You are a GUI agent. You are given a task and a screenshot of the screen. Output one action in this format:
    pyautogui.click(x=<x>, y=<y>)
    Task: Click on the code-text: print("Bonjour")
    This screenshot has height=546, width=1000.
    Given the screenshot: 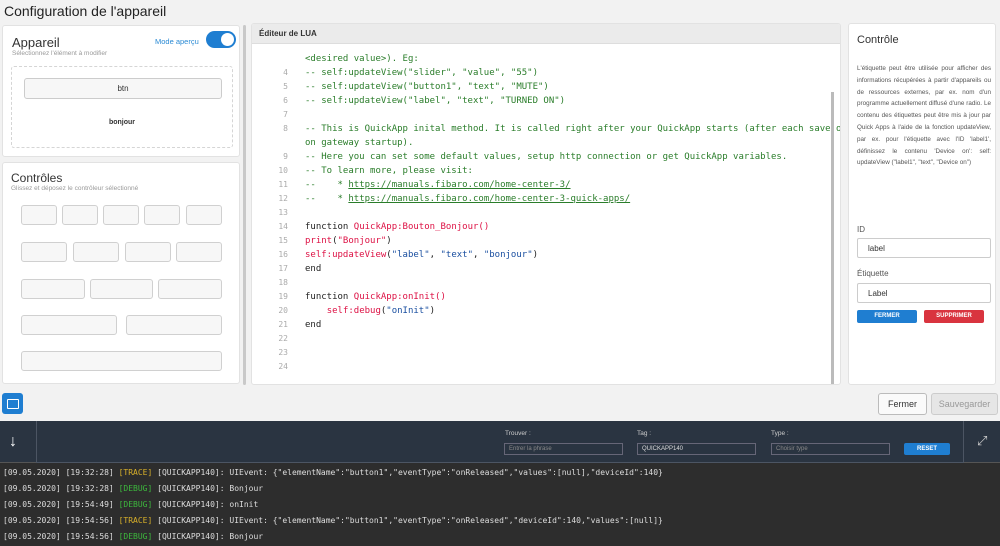 What is the action you would take?
    pyautogui.click(x=348, y=241)
    